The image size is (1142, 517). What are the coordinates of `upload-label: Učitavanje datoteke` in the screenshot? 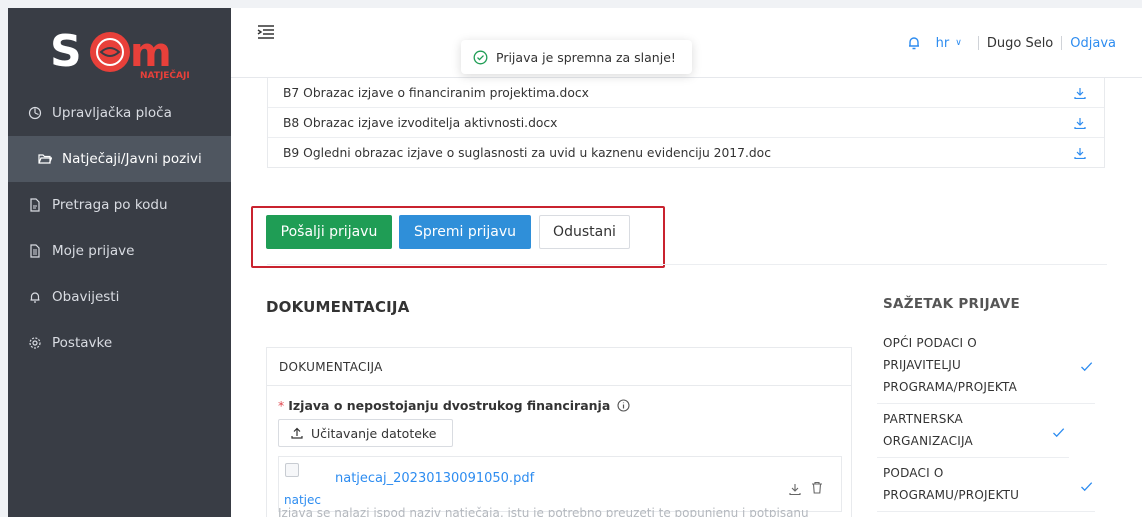 It's located at (374, 433).